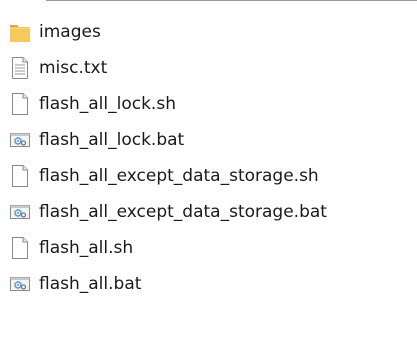  I want to click on file-item-flash-all-lock-sh: flash_all_lock.sh, so click(208, 104).